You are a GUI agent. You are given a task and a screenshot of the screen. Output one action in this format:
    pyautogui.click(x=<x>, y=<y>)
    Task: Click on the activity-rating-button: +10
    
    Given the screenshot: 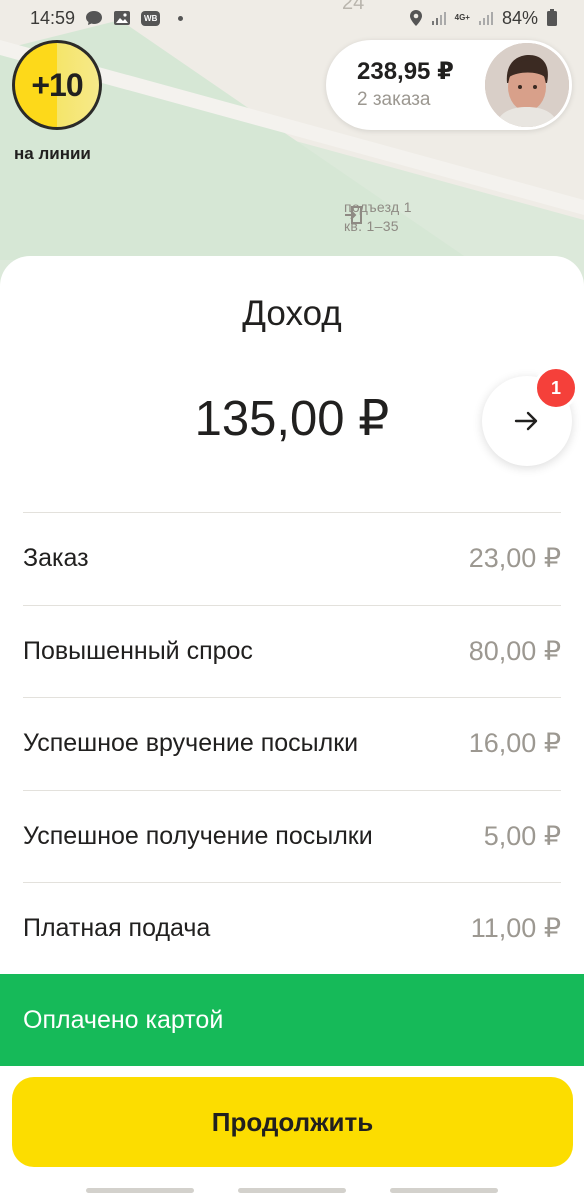 What is the action you would take?
    pyautogui.click(x=57, y=85)
    